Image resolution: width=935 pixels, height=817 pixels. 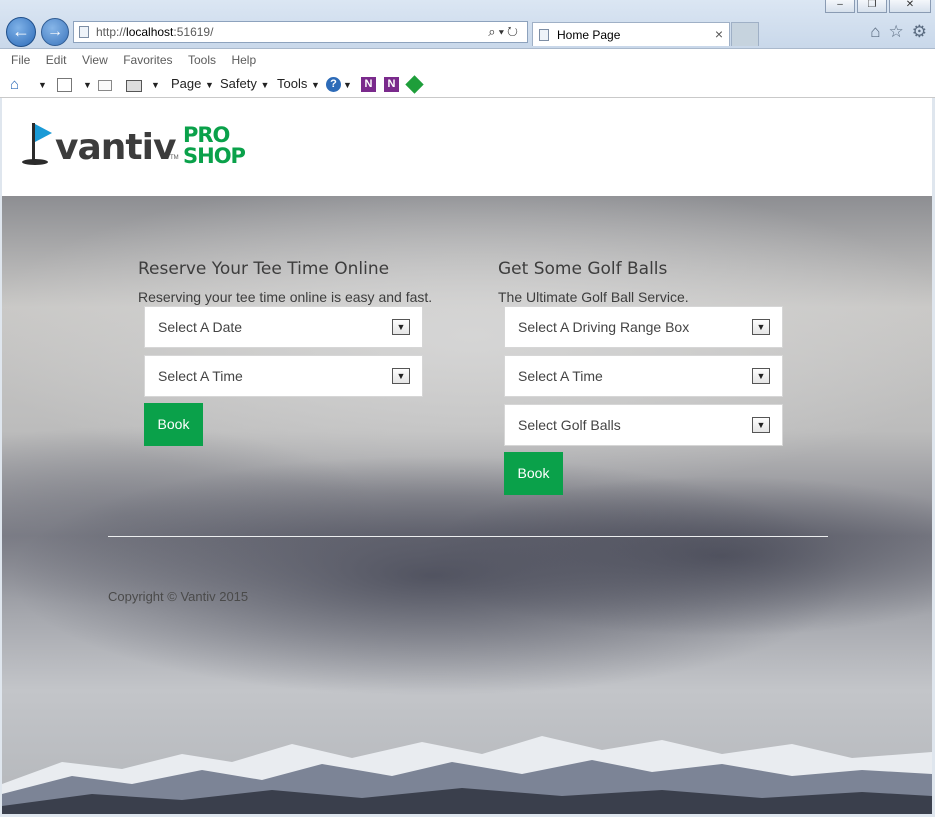 I want to click on onenote-icon: N, so click(x=368, y=84).